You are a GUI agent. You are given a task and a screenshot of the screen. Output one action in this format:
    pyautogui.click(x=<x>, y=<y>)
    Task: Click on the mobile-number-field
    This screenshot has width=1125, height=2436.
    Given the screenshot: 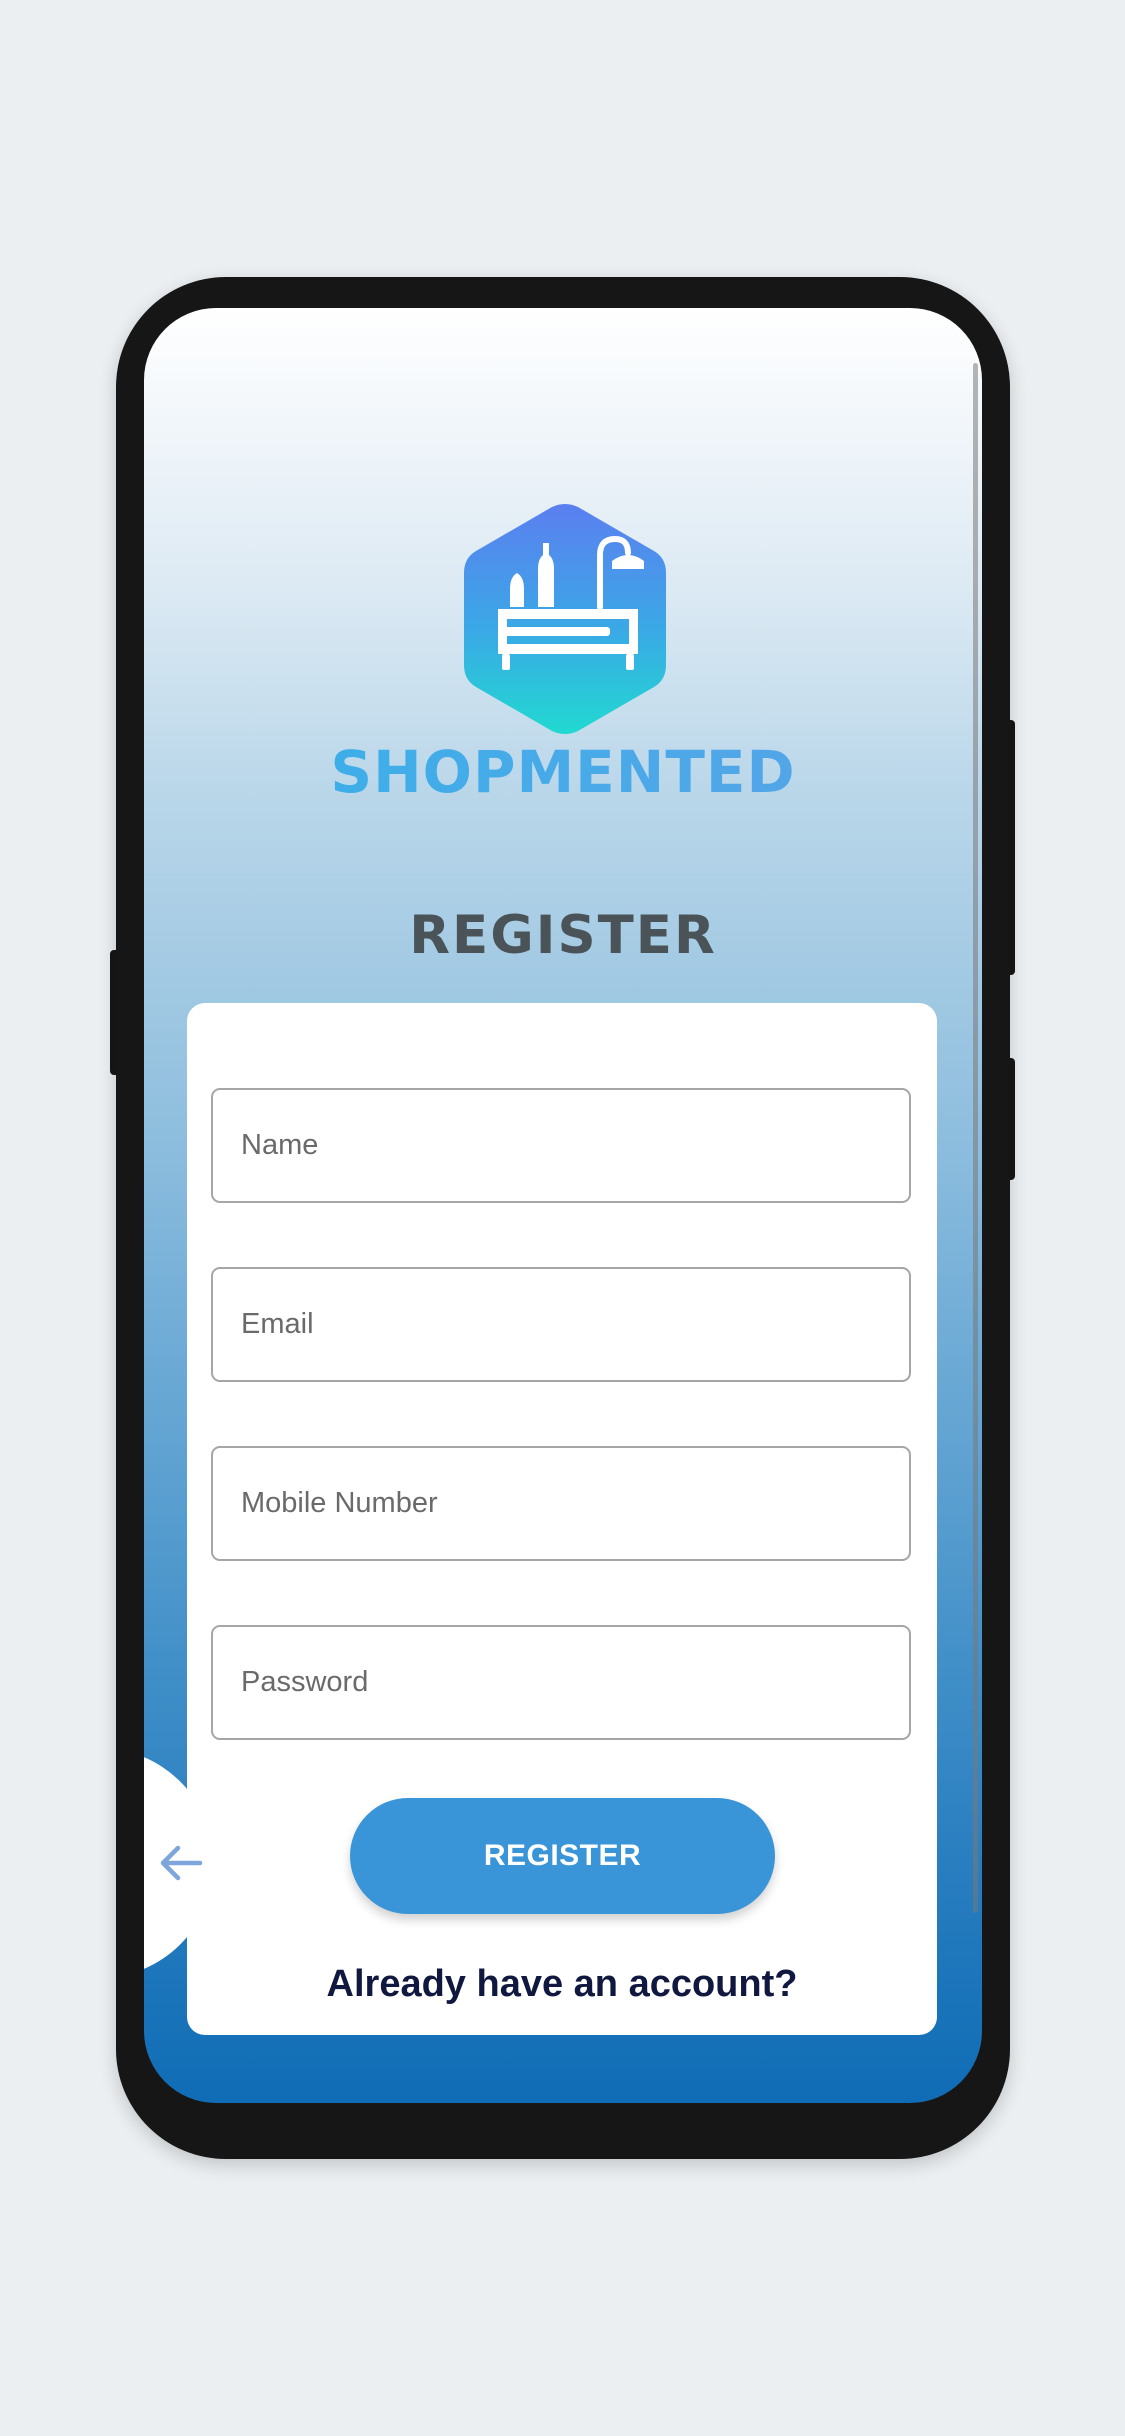 What is the action you would take?
    pyautogui.click(x=561, y=1503)
    